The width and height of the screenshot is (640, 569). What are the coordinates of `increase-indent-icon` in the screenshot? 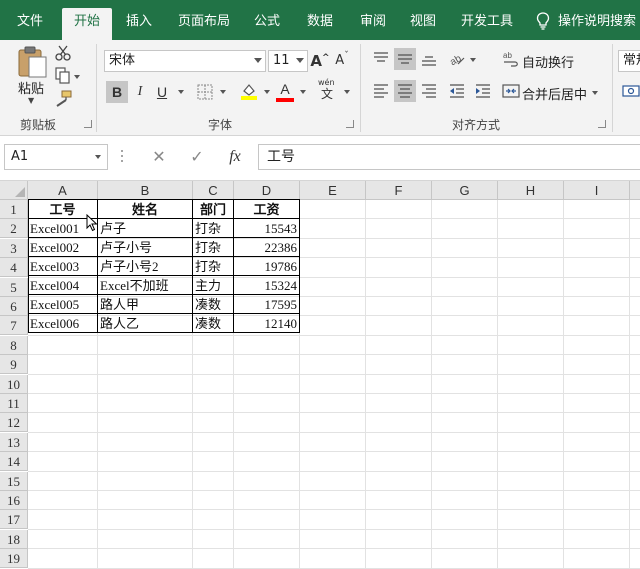 It's located at (483, 91).